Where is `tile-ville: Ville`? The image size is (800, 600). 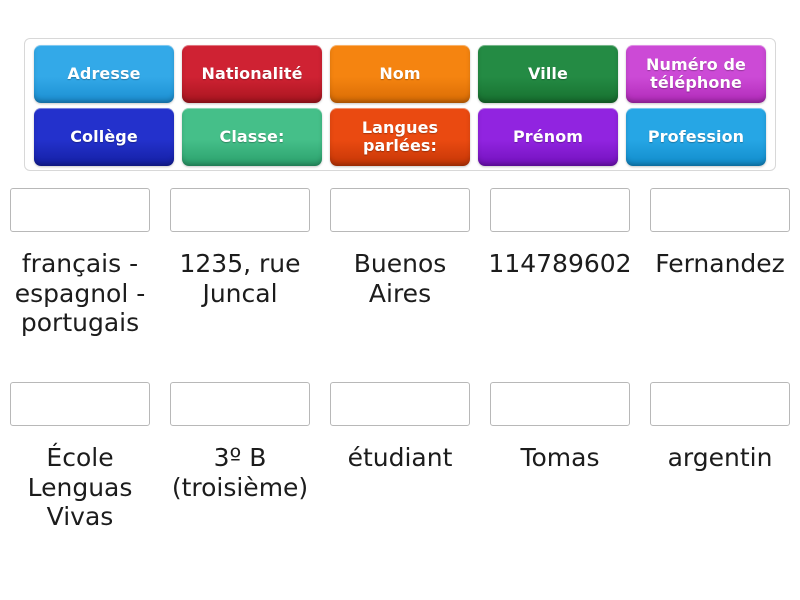
tile-ville: Ville is located at coordinates (548, 74).